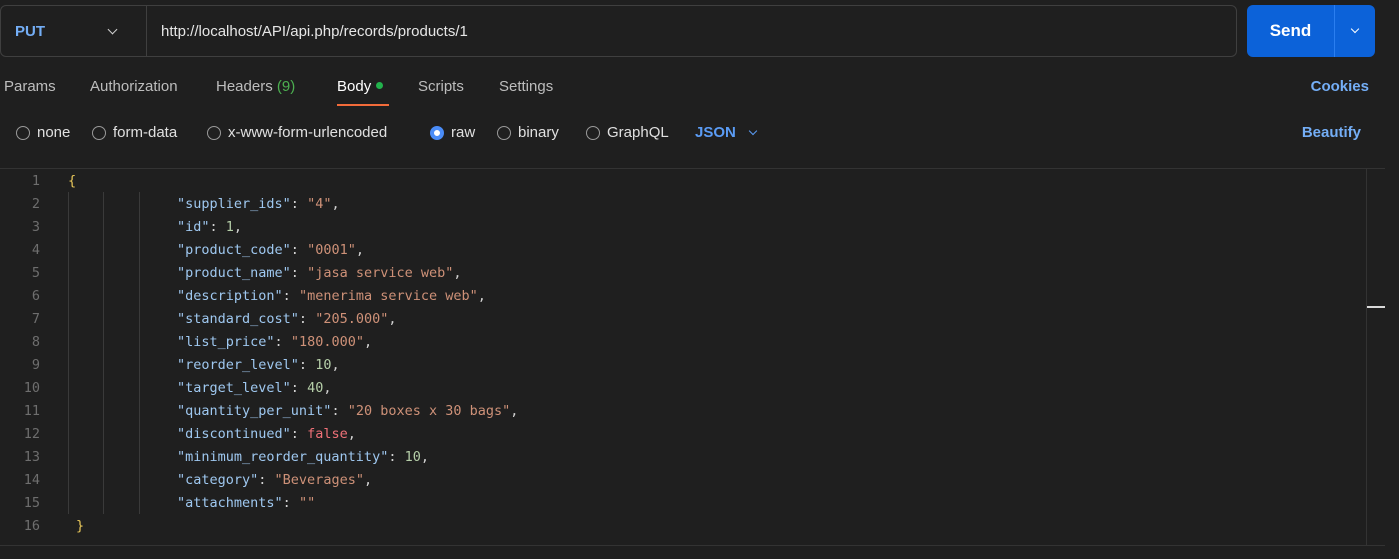  What do you see at coordinates (238, 319) in the screenshot?
I see `json-key: "standard_cost"` at bounding box center [238, 319].